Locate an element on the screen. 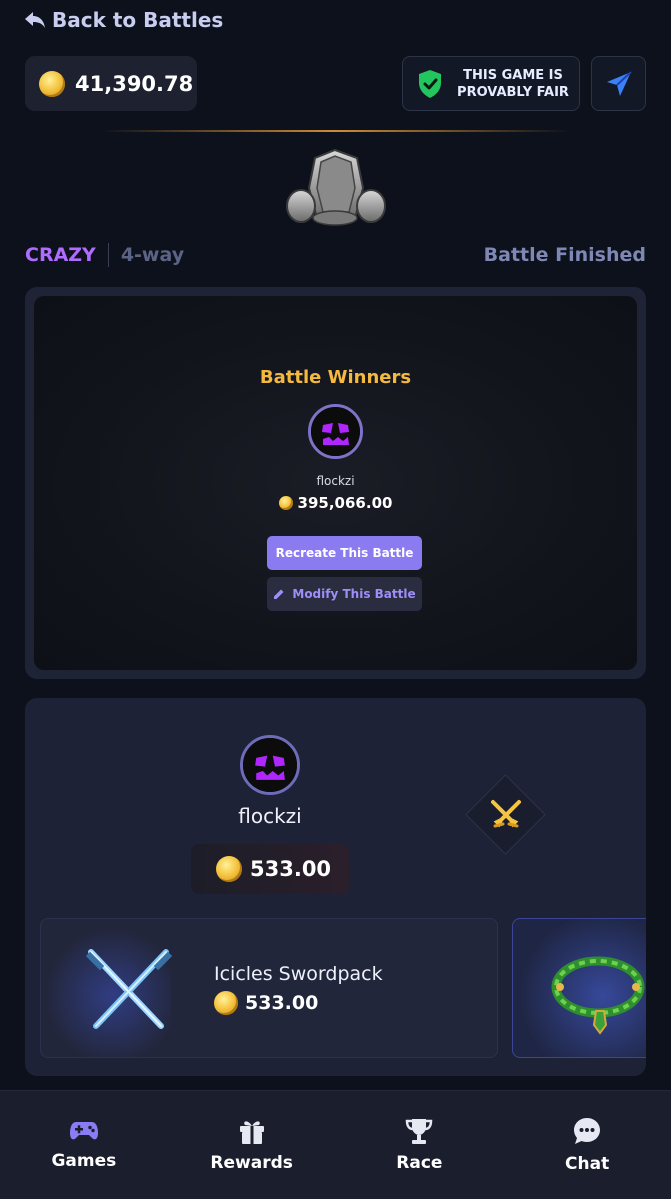  back-to-battles-link: Back to Battles is located at coordinates (123, 20).